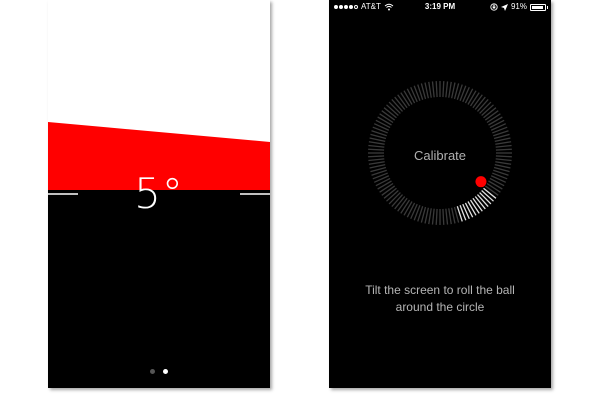 The height and width of the screenshot is (396, 610). What do you see at coordinates (481, 182) in the screenshot?
I see `calibration-ball` at bounding box center [481, 182].